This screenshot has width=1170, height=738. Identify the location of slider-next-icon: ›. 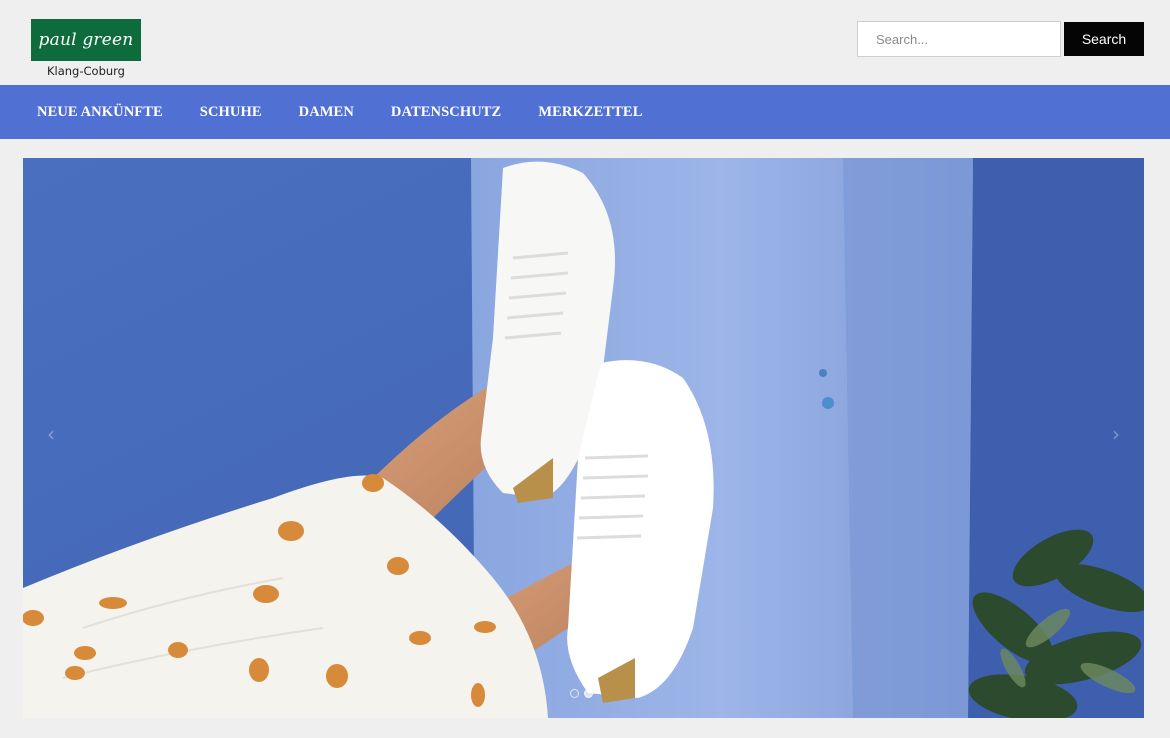
(1116, 434).